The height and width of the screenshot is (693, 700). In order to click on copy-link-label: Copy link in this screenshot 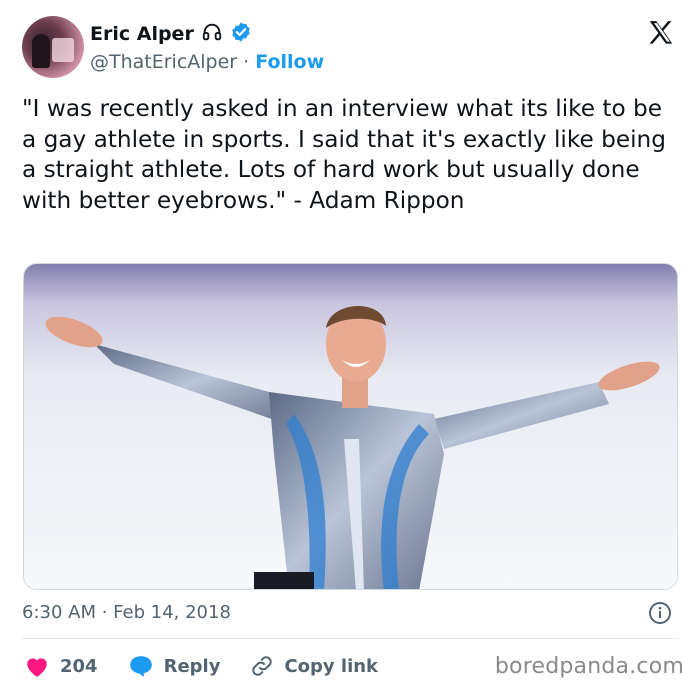, I will do `click(331, 666)`.